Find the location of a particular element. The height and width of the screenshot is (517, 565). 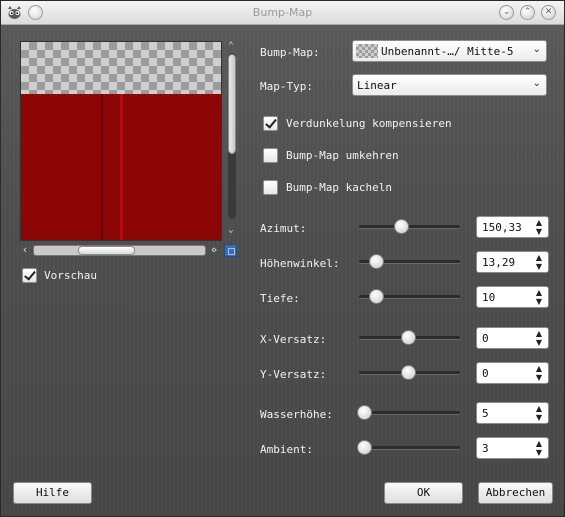

y-offset-spinbutton: 0 ▲ ▼ is located at coordinates (512, 373).